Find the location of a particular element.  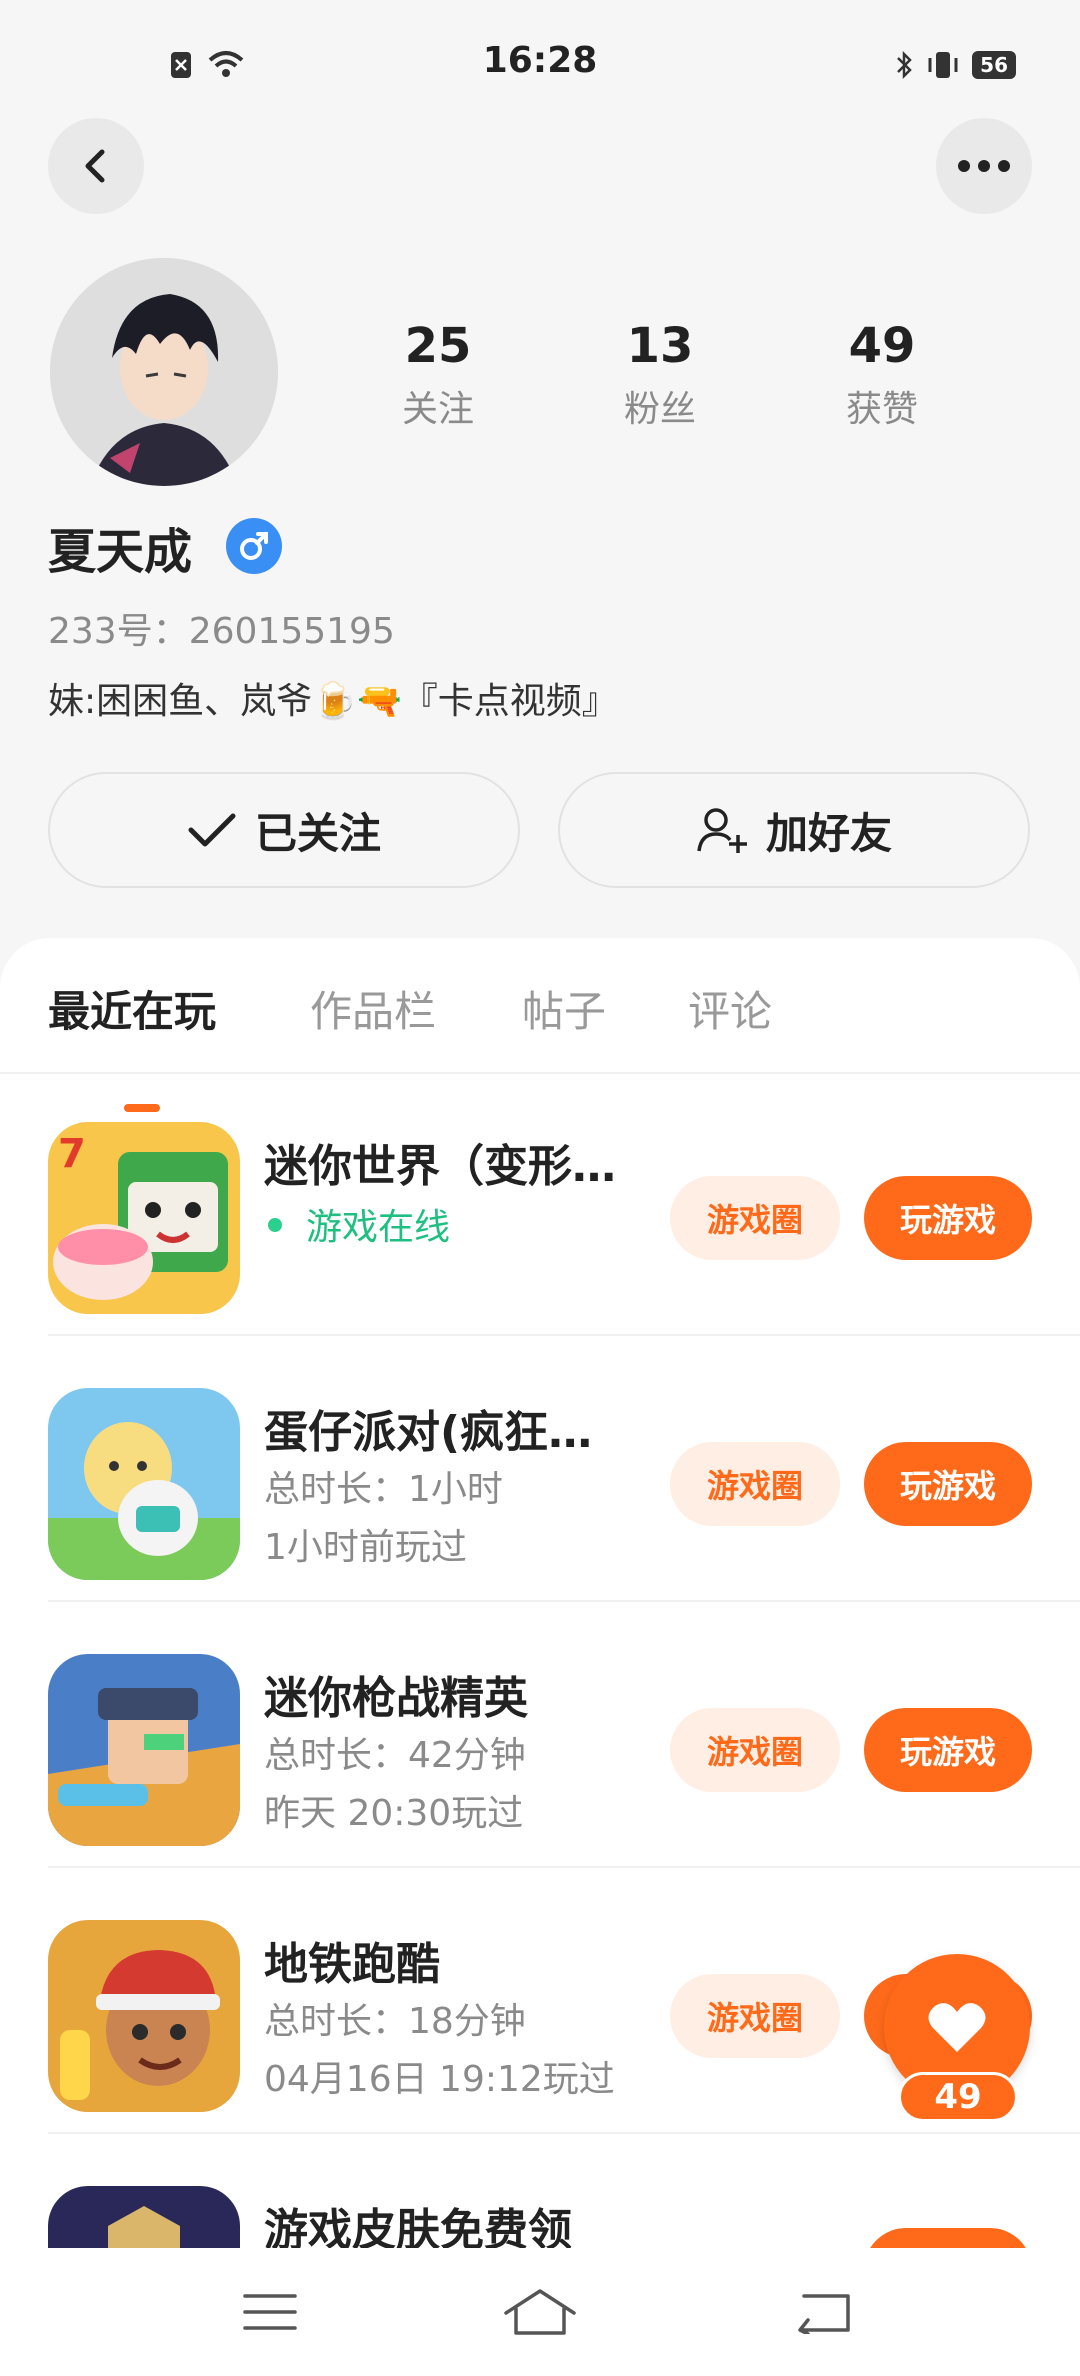

game-duration: 总时长：18分钟 is located at coordinates (395, 2021).